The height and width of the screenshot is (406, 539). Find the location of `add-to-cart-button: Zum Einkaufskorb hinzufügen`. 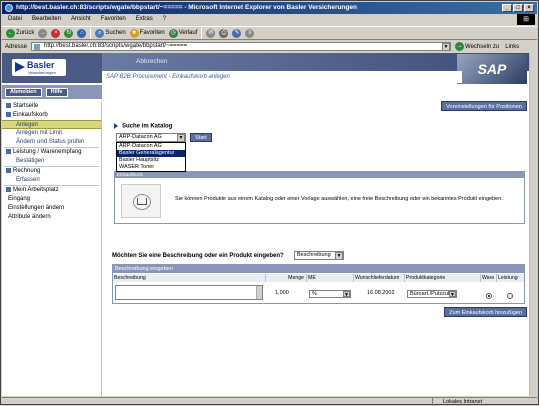

add-to-cart-button: Zum Einkaufskorb hinzufügen is located at coordinates (485, 312).